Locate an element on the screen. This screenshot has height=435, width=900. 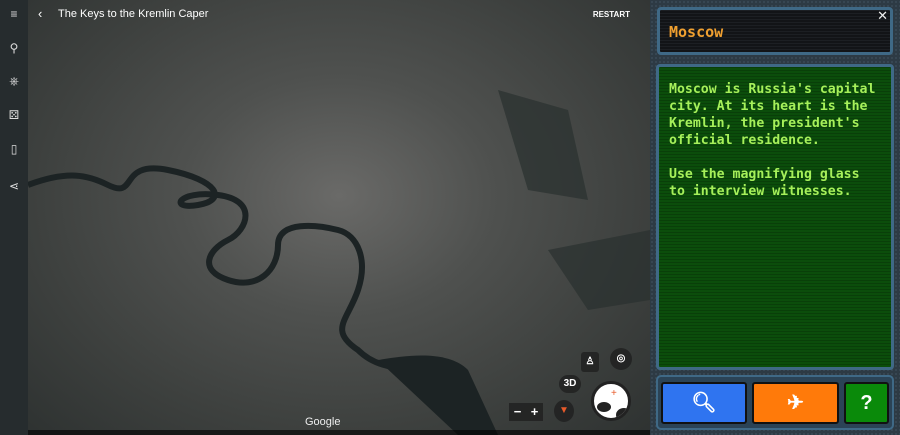
sidebar: ≡ ⚲ ⎈ ⚄ ▯ ⋖ is located at coordinates (14, 217).